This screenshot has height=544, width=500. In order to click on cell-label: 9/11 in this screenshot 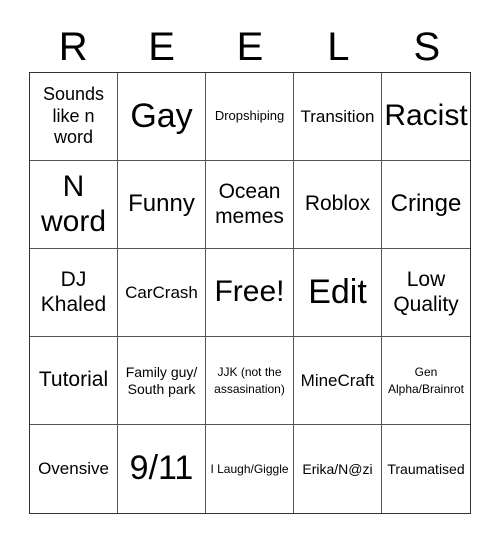, I will do `click(161, 468)`.